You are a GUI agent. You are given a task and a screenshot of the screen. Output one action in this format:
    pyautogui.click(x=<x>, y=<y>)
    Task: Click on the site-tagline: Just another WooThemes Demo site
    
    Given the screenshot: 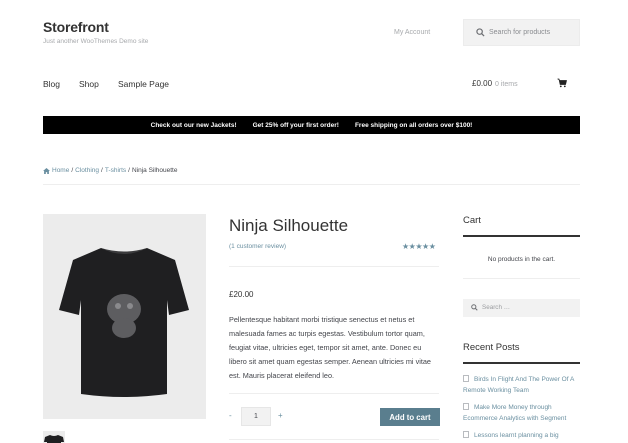 What is the action you would take?
    pyautogui.click(x=96, y=41)
    